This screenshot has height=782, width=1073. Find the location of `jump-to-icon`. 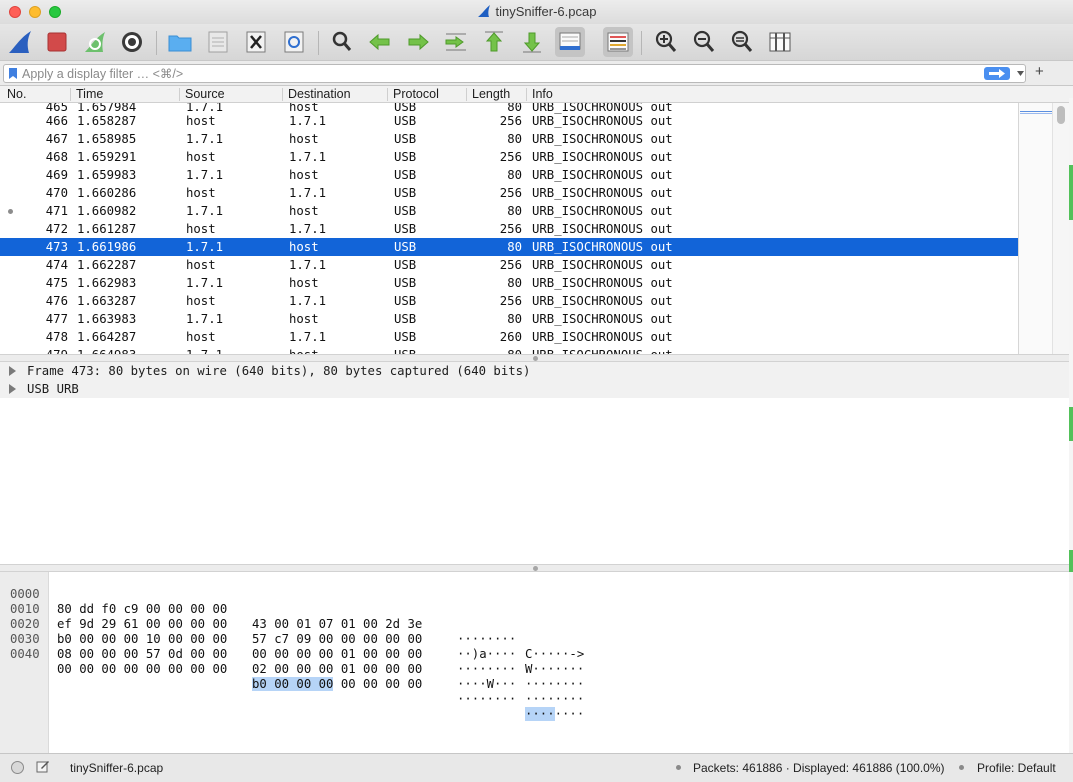

jump-to-icon is located at coordinates (455, 42).